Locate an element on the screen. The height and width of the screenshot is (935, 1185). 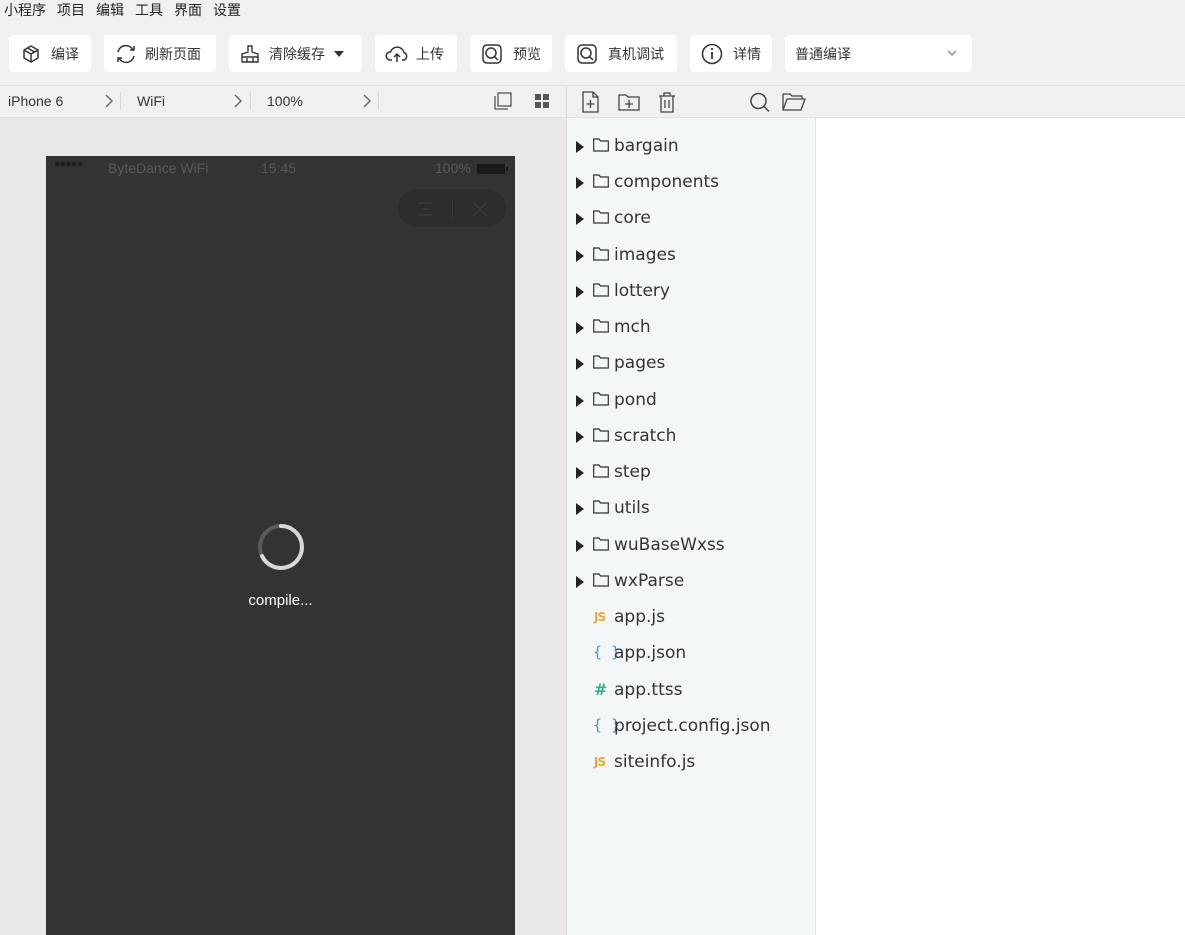
device-select: iPhone 6 is located at coordinates (35, 101).